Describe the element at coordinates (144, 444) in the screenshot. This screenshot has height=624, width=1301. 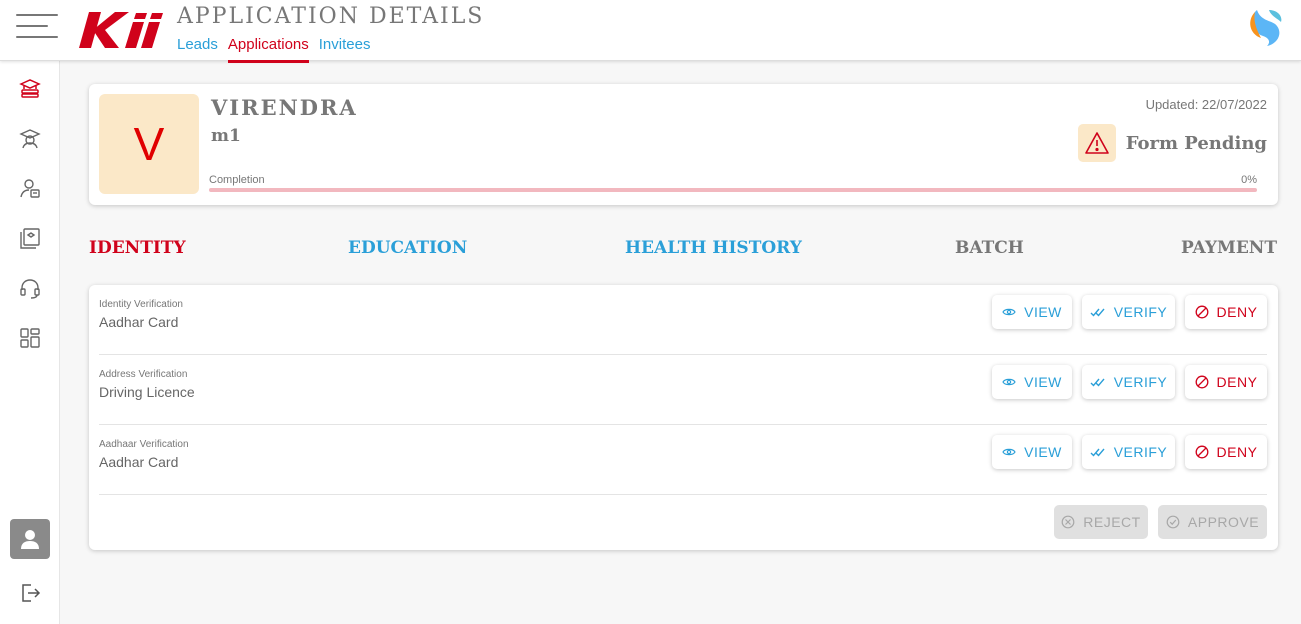
I see `document-type: Aadhaar Verification` at that location.